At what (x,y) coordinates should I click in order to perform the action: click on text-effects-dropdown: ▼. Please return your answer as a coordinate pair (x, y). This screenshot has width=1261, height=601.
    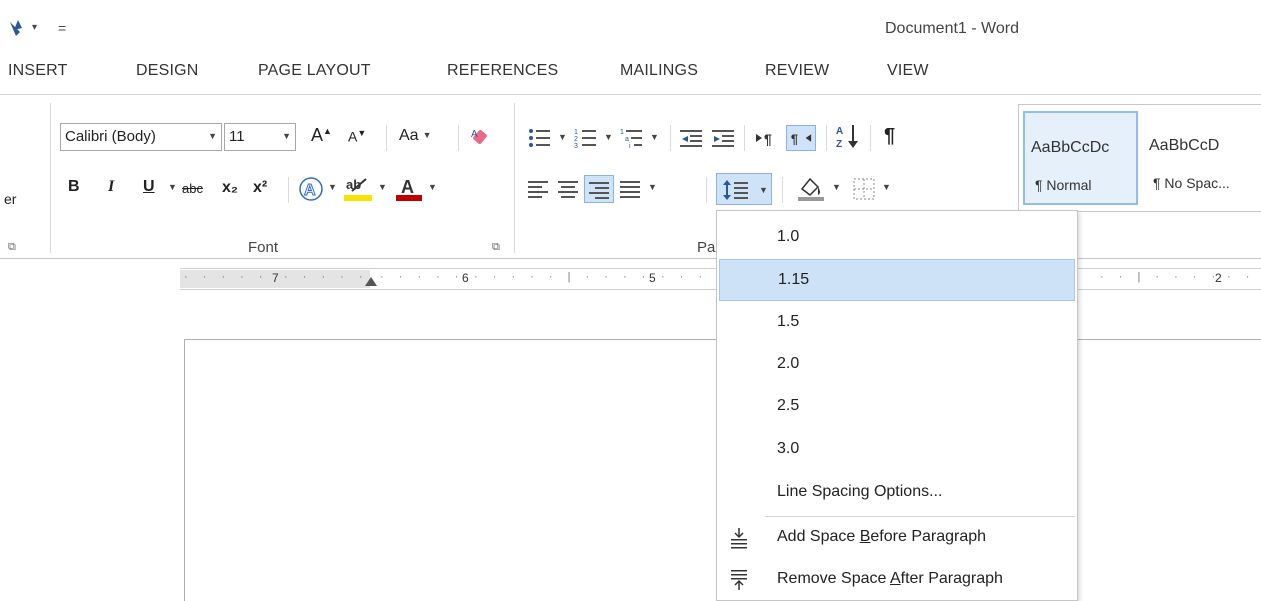
    Looking at the image, I should click on (330, 187).